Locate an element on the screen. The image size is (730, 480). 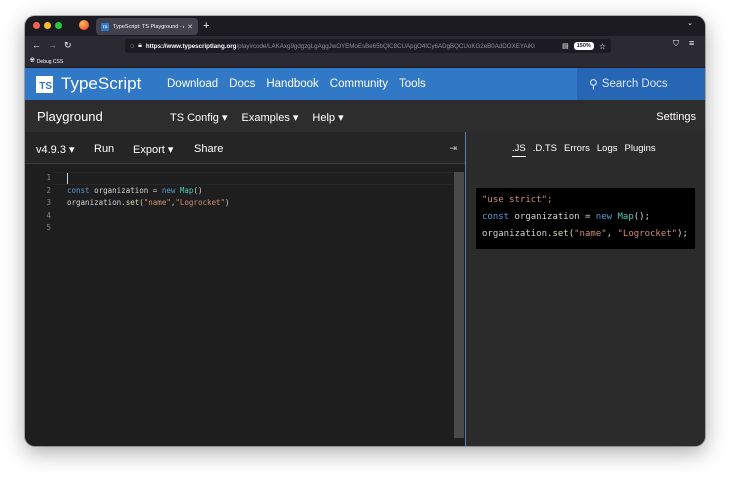
zoom-badge: 150% is located at coordinates (583, 46).